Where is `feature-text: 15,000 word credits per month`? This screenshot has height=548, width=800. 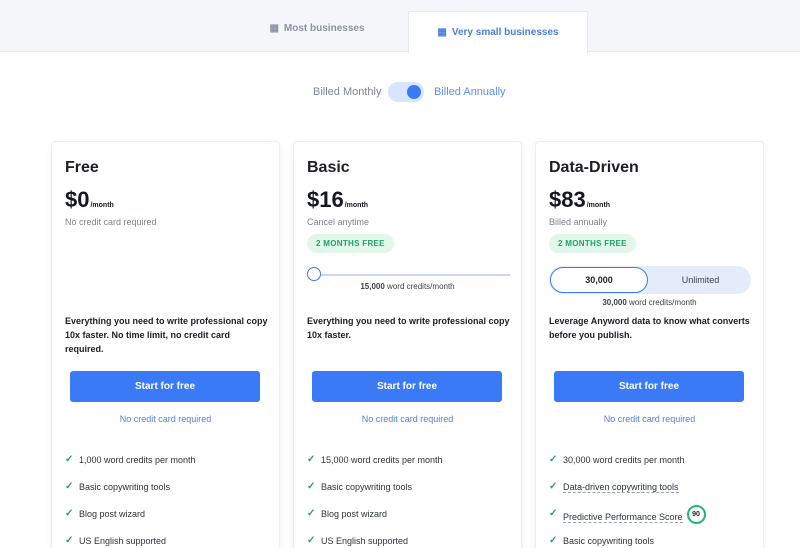
feature-text: 15,000 word credits per month is located at coordinates (382, 460).